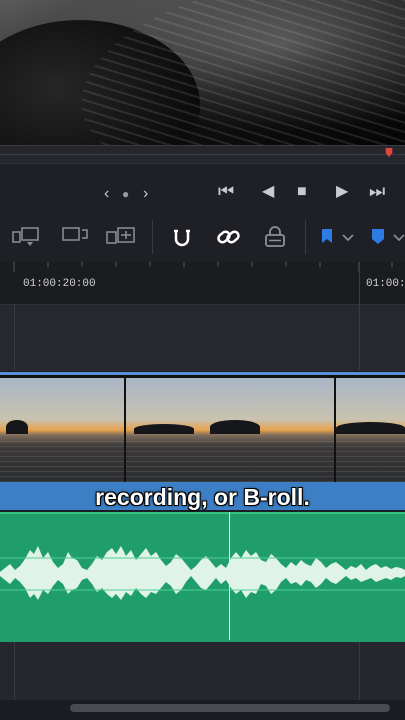 The image size is (405, 720). I want to click on position-lock-icon, so click(275, 237).